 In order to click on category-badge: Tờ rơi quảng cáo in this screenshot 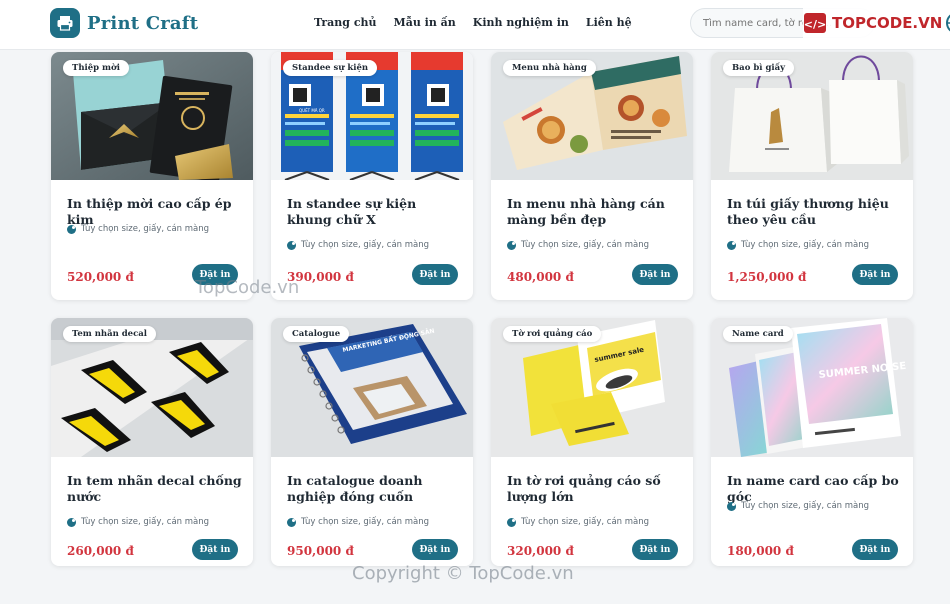, I will do `click(552, 334)`.